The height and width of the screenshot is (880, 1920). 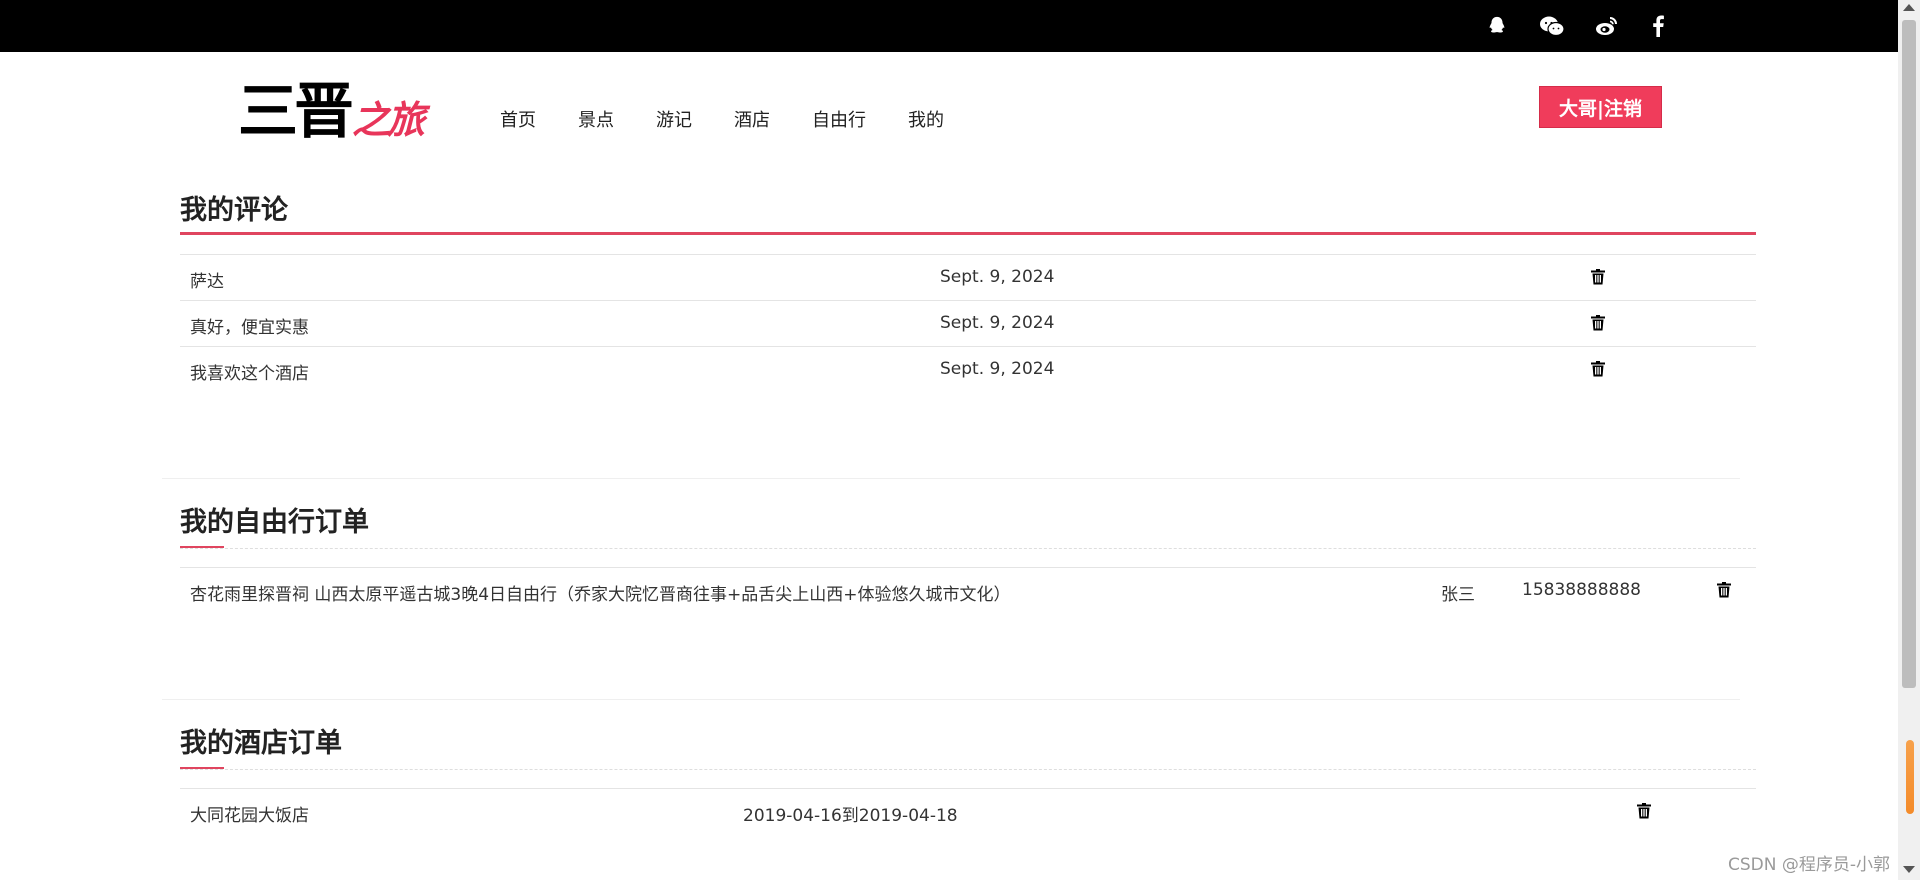 I want to click on trip-order-phone: 15838888888, so click(x=1581, y=590).